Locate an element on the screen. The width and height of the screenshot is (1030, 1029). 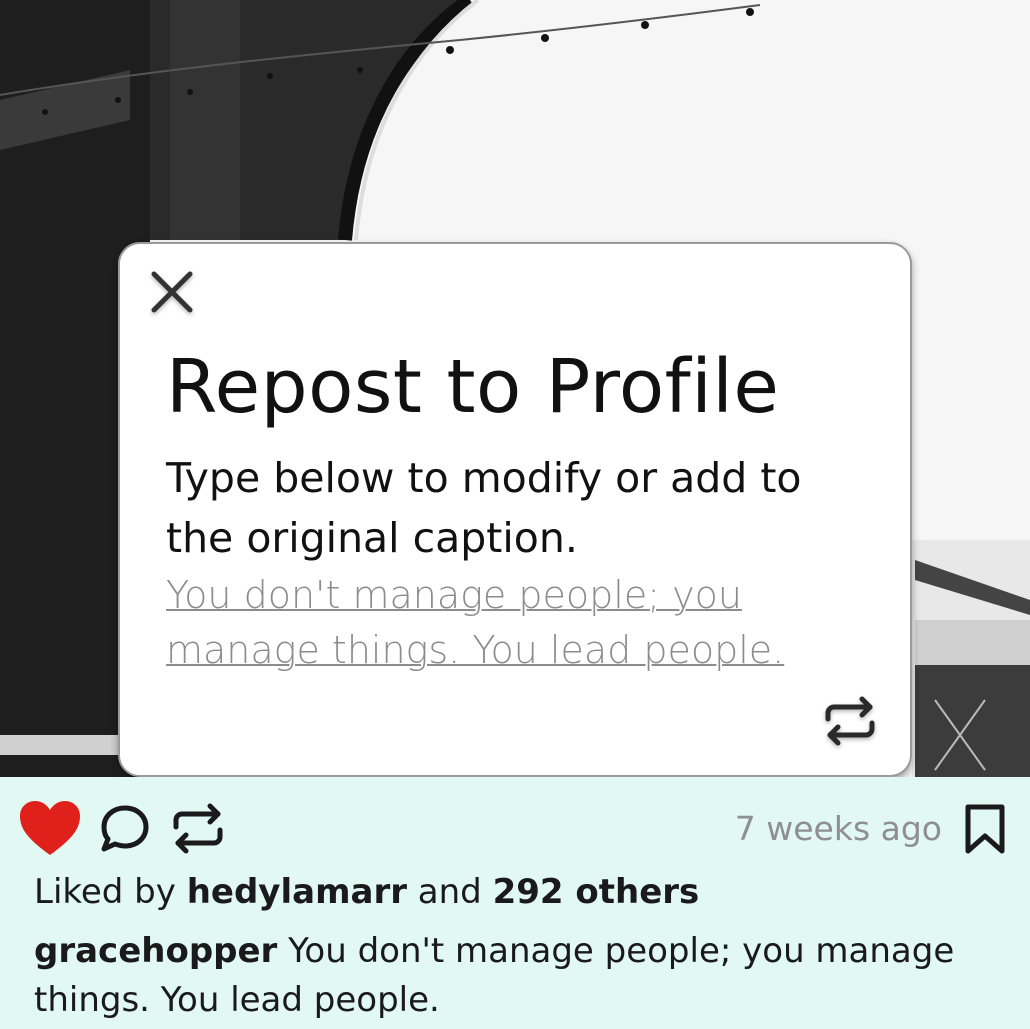
comment-icon is located at coordinates (125, 828).